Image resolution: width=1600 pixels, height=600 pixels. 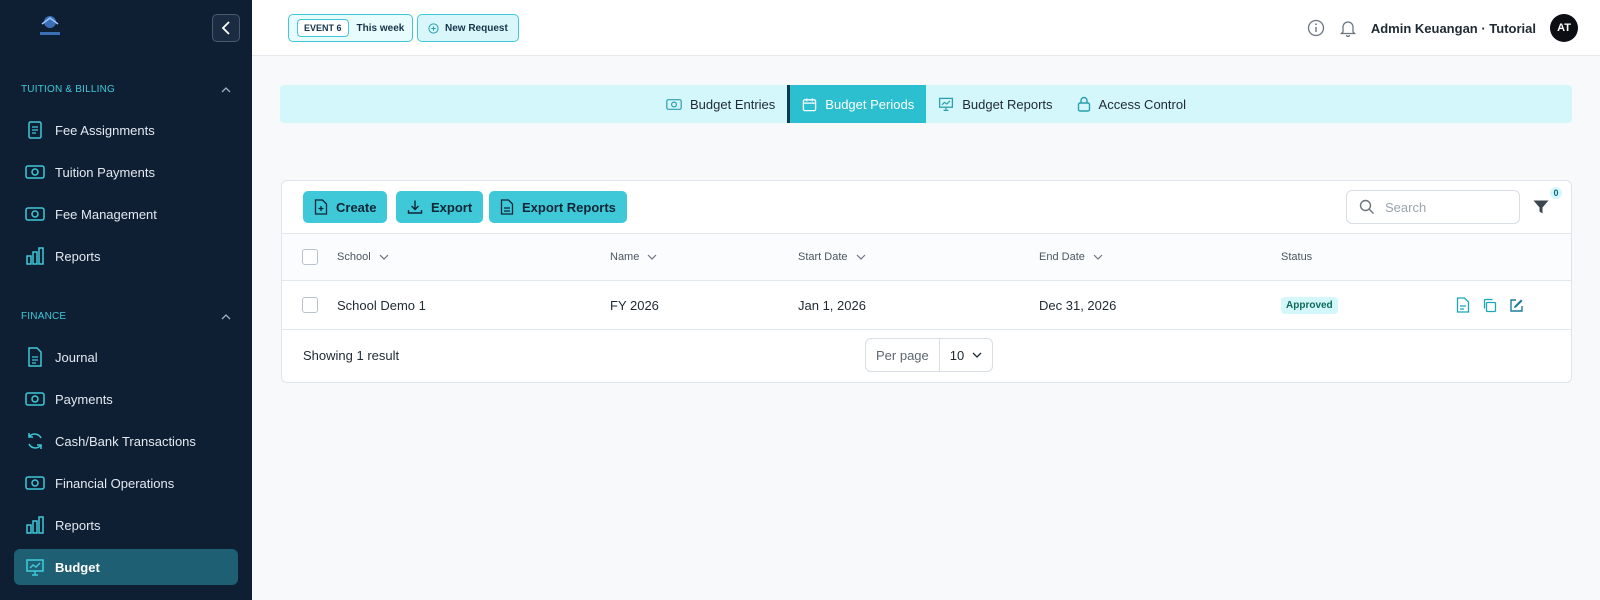 I want to click on copy-icon, so click(x=1489, y=305).